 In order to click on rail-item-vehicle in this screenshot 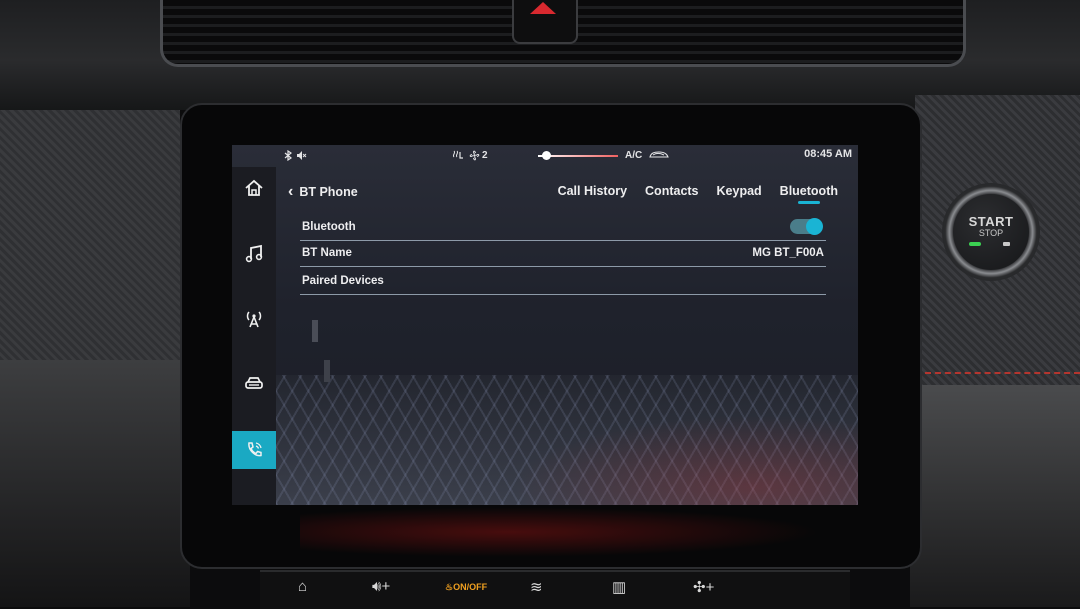, I will do `click(254, 383)`.